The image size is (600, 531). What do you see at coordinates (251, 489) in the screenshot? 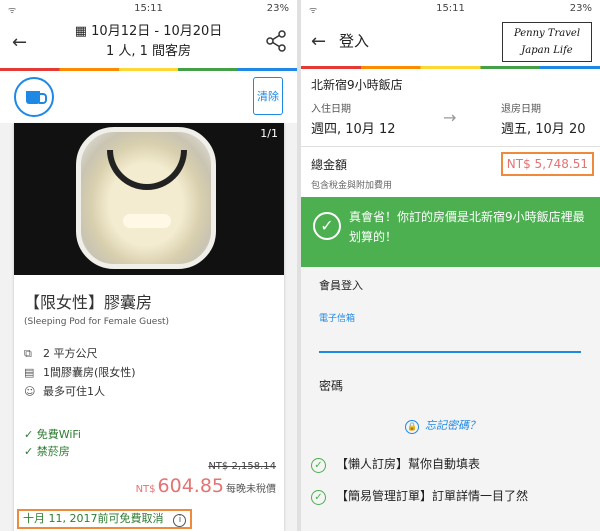
I see `price-note: 每晚未稅價` at bounding box center [251, 489].